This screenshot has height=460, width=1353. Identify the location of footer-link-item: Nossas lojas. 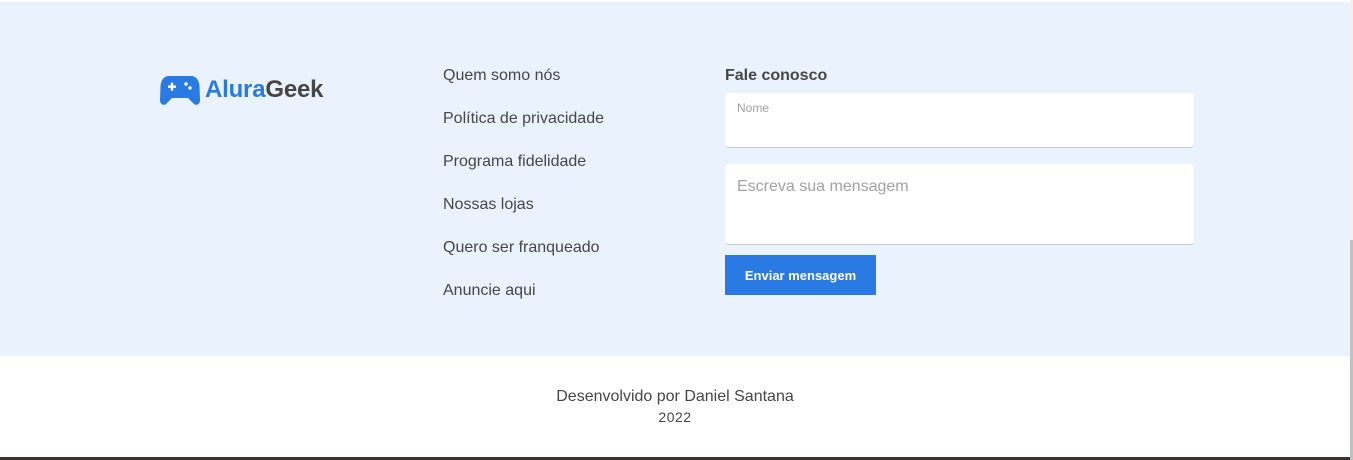
(523, 214).